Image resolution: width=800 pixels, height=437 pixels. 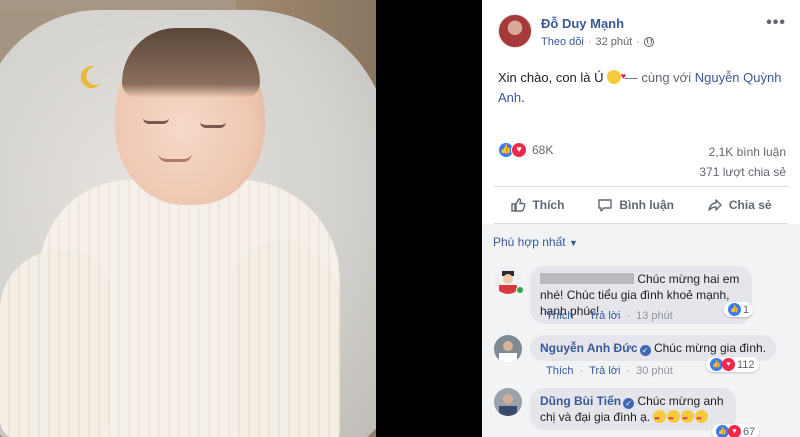 I want to click on thumbs-up-icon, so click(x=518, y=205).